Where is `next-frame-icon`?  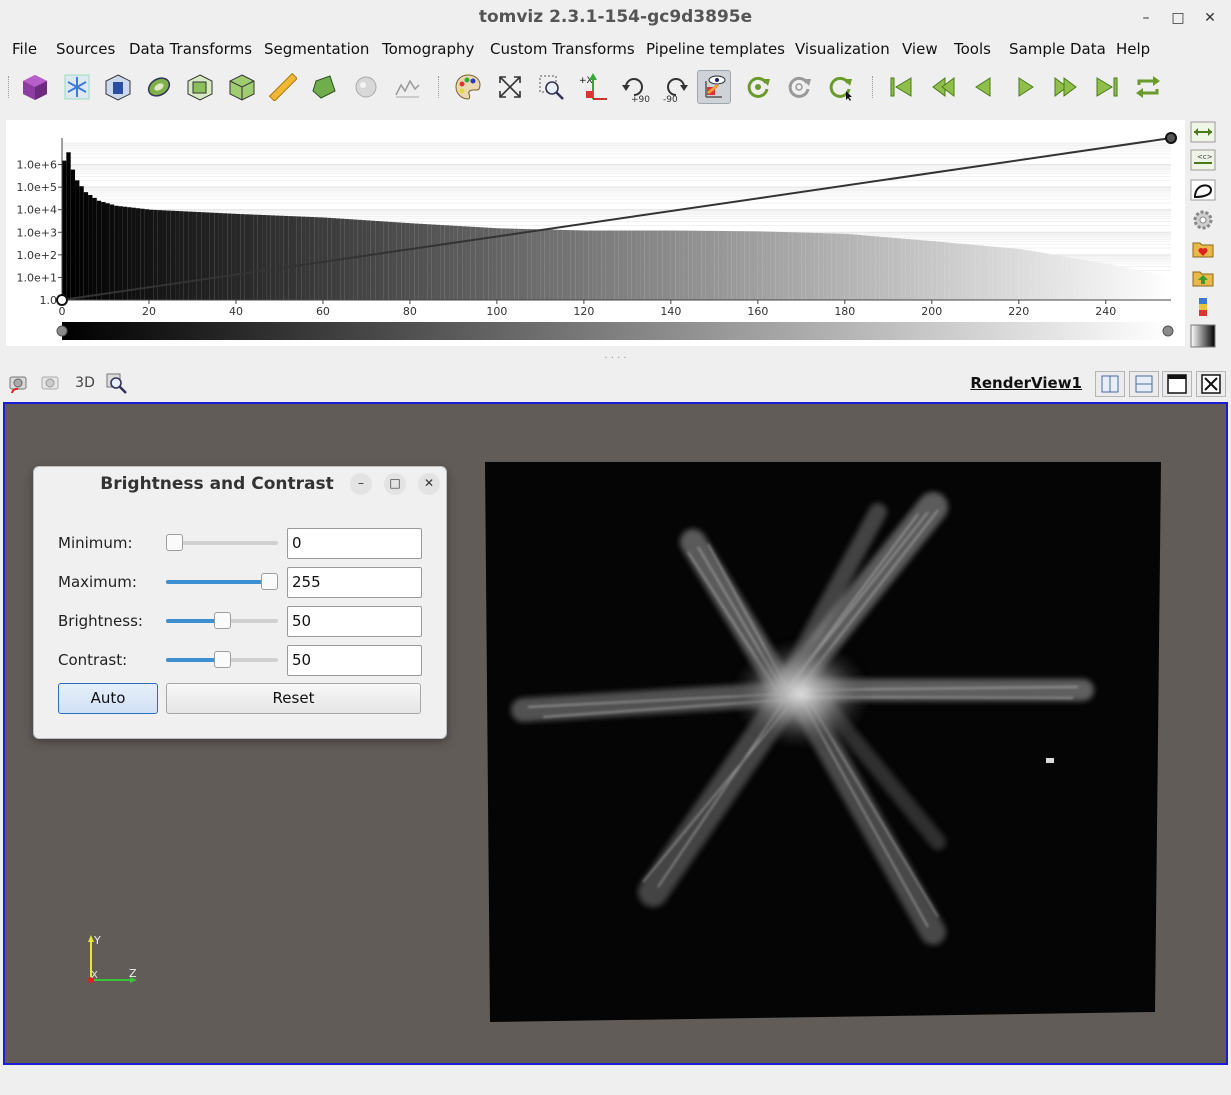 next-frame-icon is located at coordinates (1066, 87).